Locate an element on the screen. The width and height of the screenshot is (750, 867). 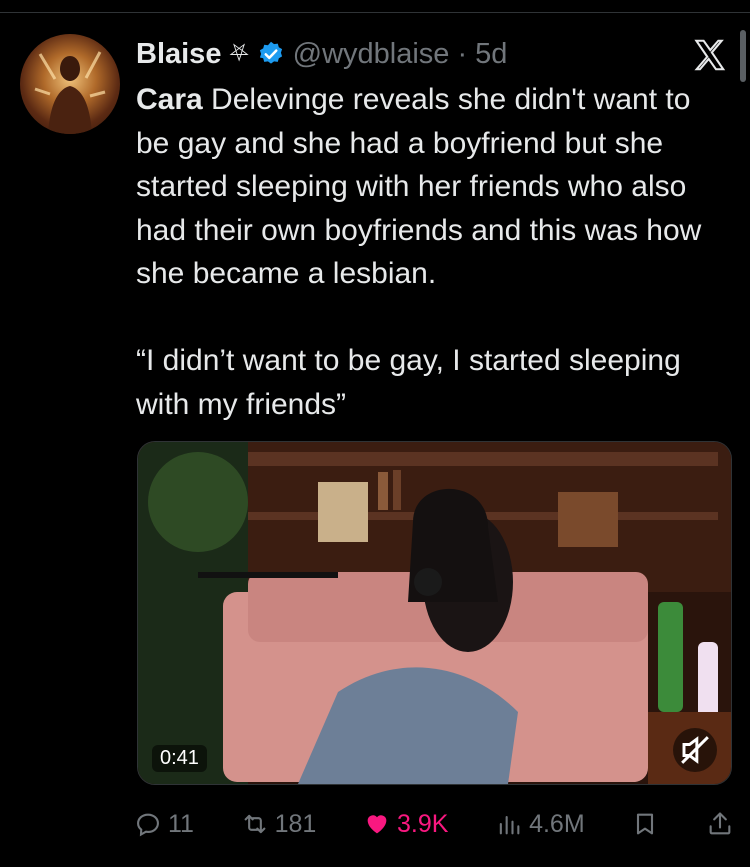
tweet-text-lead: Cara is located at coordinates (169, 99).